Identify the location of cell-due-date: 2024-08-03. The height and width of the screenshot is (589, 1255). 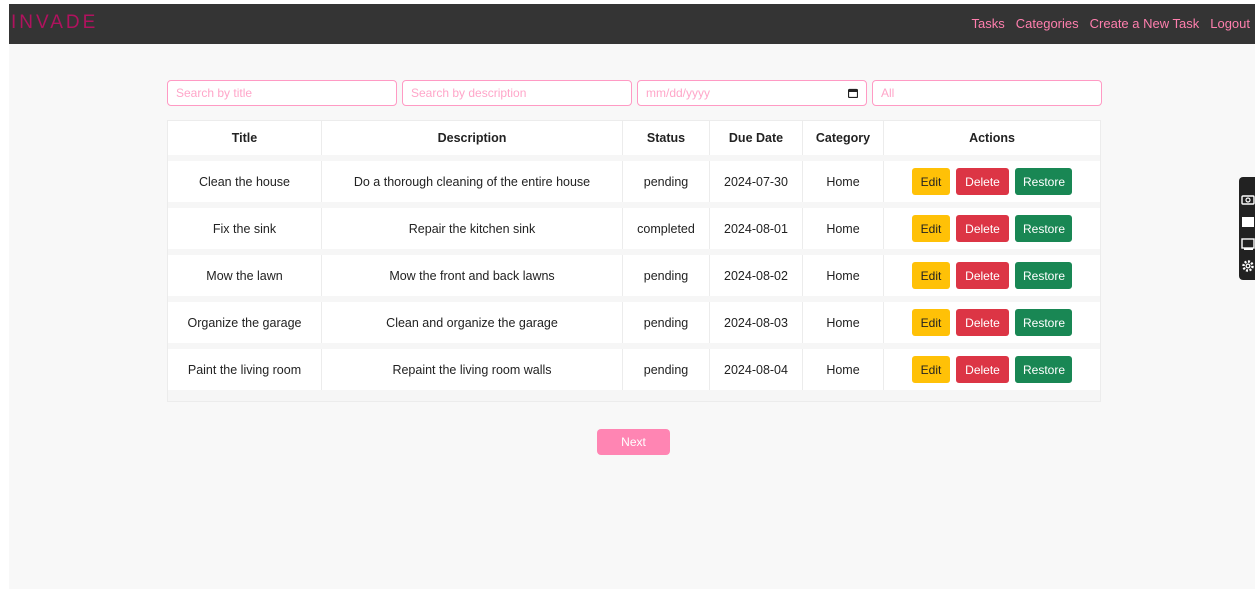
(755, 322).